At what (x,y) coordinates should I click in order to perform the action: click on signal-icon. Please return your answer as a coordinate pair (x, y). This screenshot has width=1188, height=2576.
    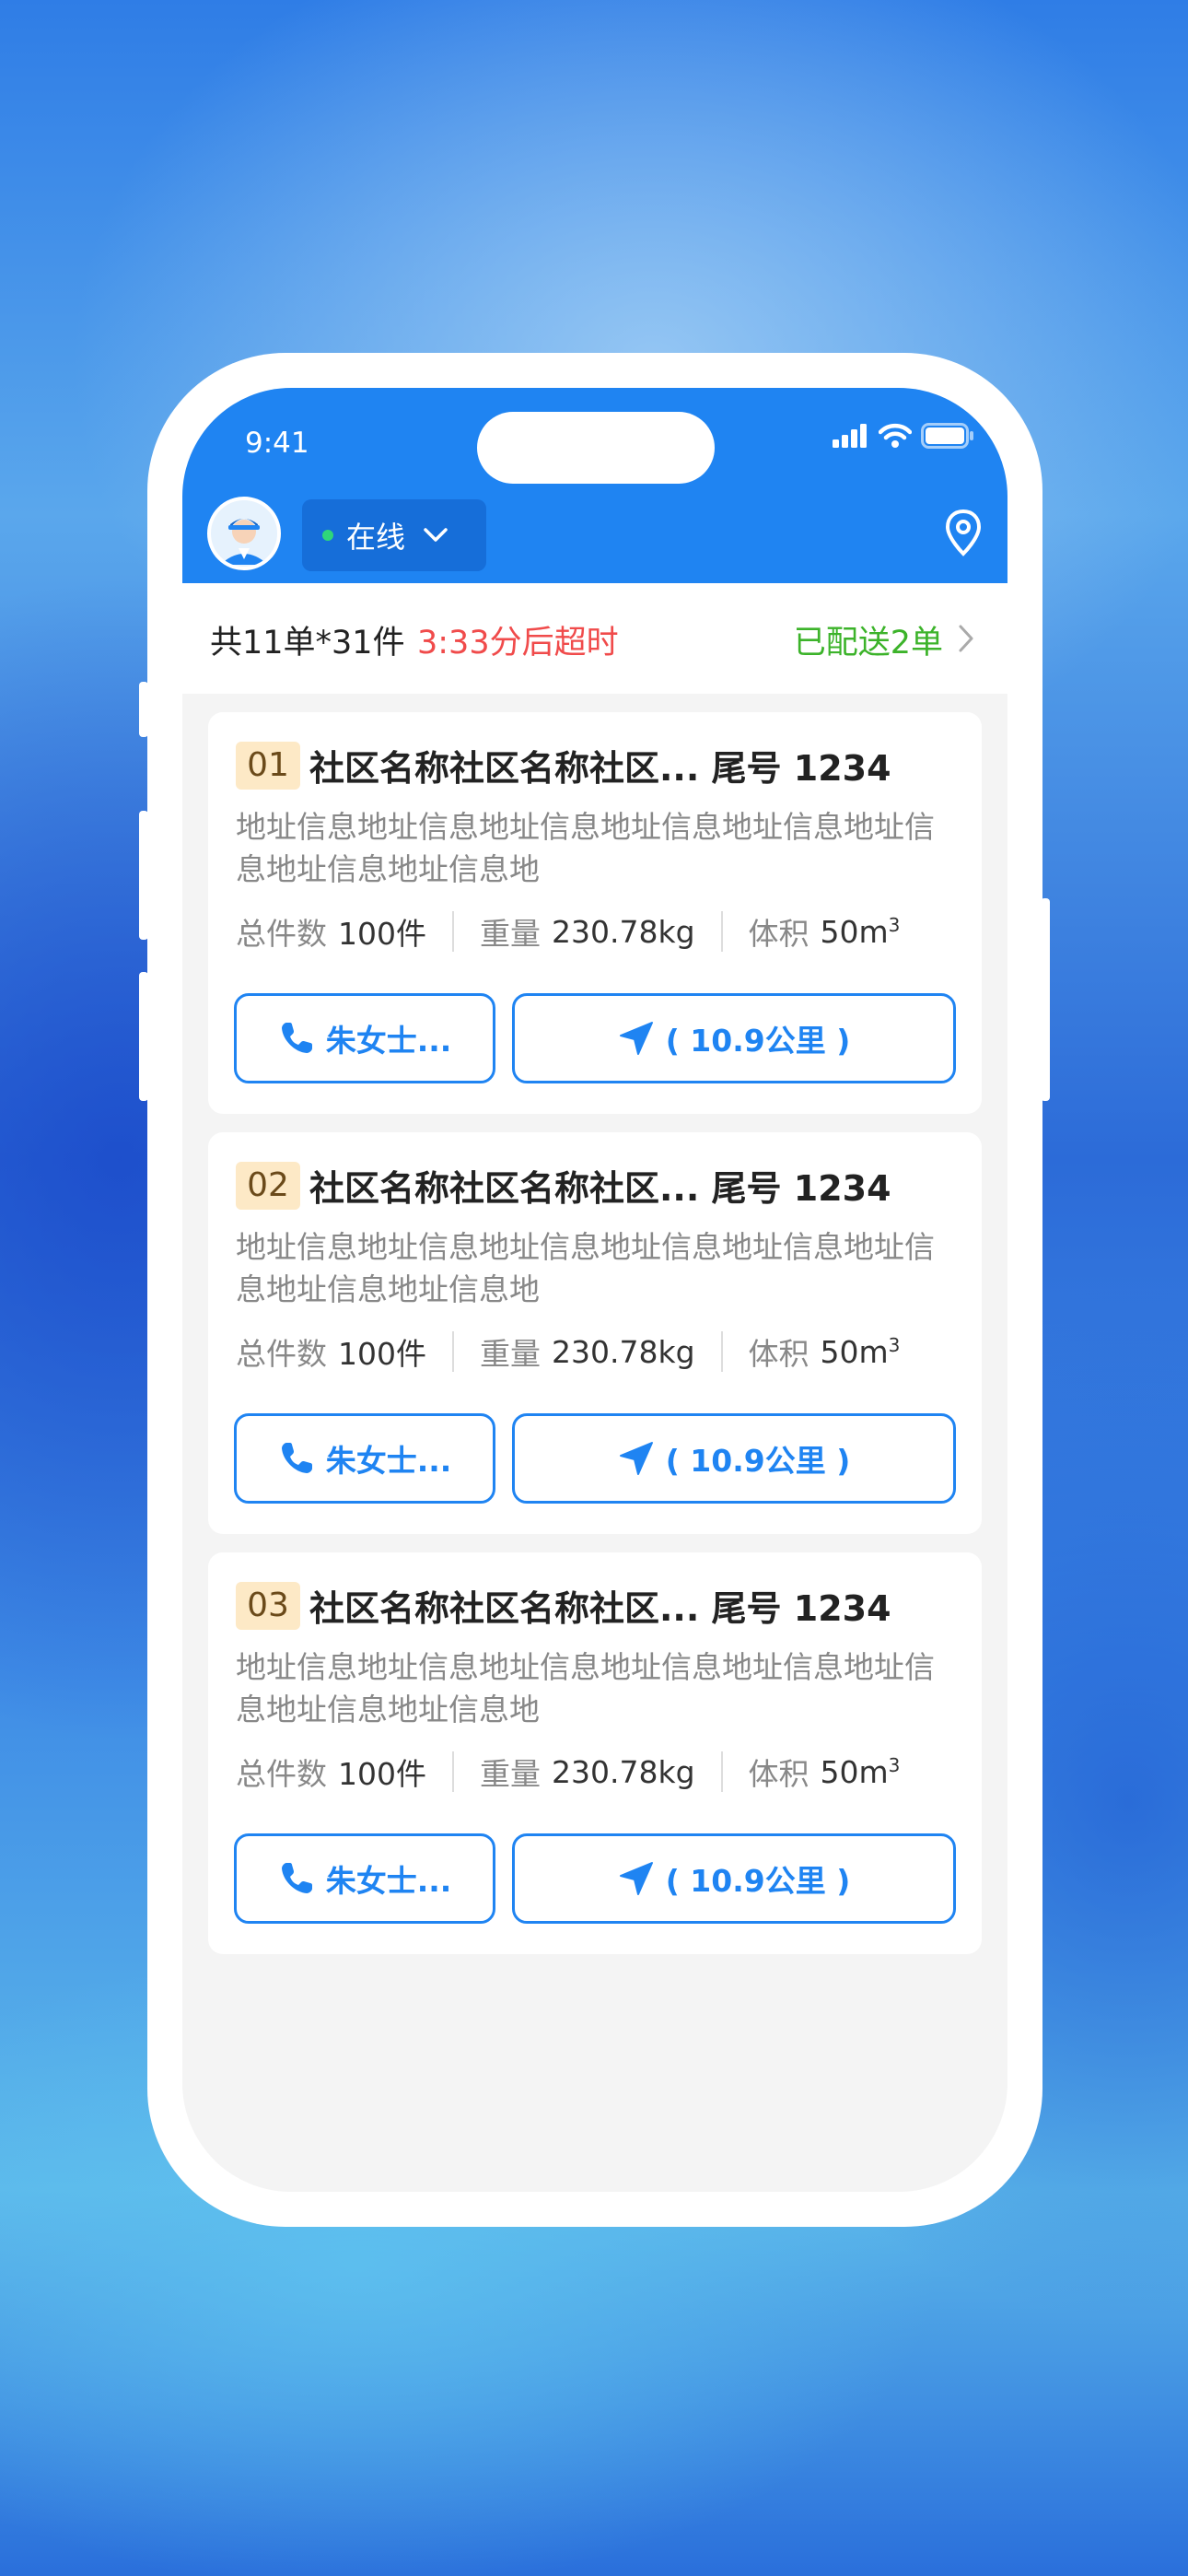
    Looking at the image, I should click on (850, 436).